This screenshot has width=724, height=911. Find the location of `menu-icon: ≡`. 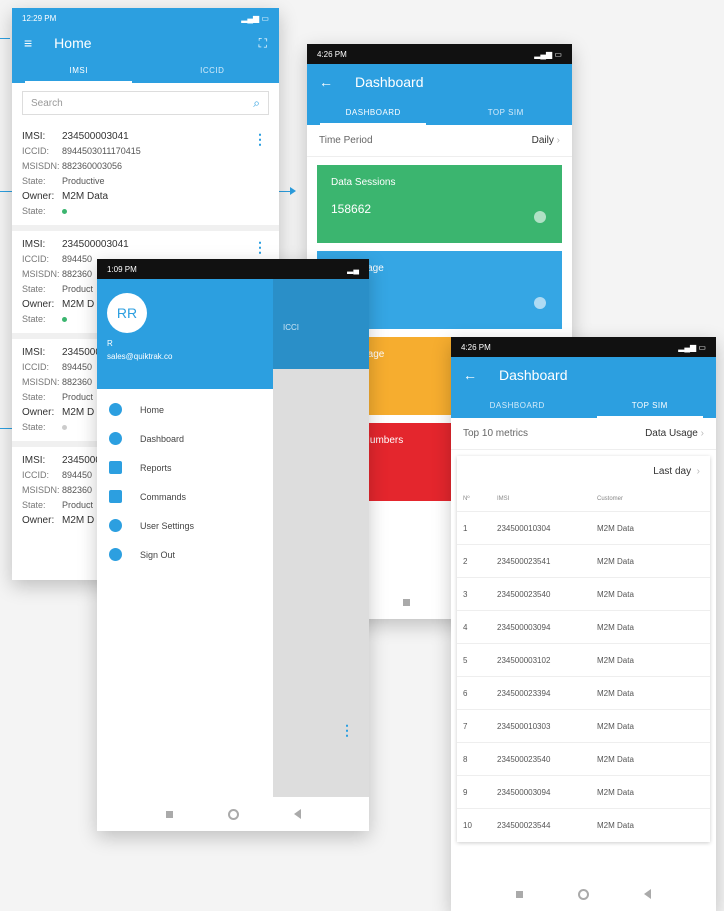

menu-icon: ≡ is located at coordinates (28, 43).